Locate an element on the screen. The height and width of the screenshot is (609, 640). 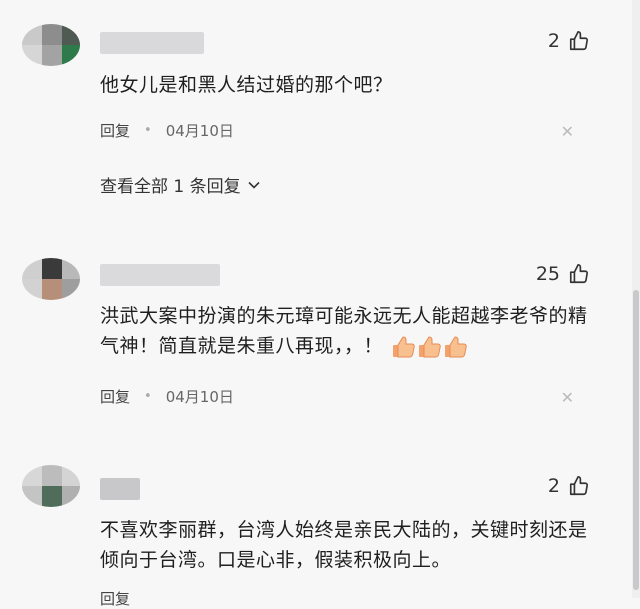
comment-text: 洪武大案中扮演的朱元璋可能永远无人能超越李老爷的精气神！简直就是朱重八再现，，！ is located at coordinates (350, 331).